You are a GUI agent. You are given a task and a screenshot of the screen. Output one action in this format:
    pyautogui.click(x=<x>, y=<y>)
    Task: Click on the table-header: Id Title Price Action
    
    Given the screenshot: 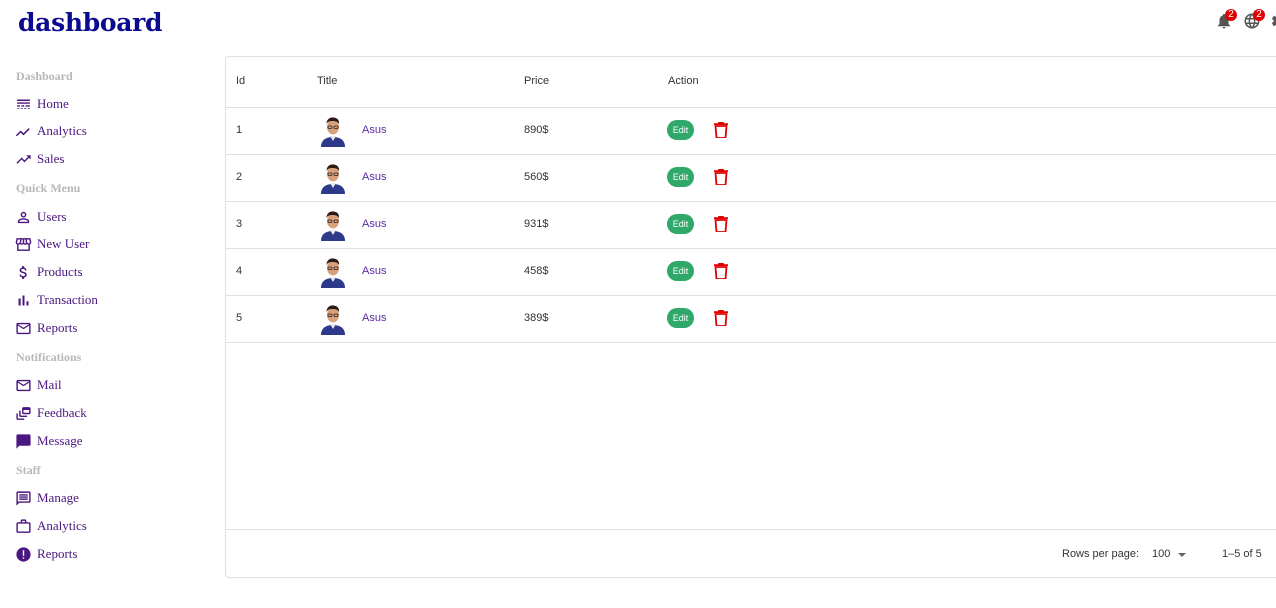 What is the action you would take?
    pyautogui.click(x=751, y=82)
    